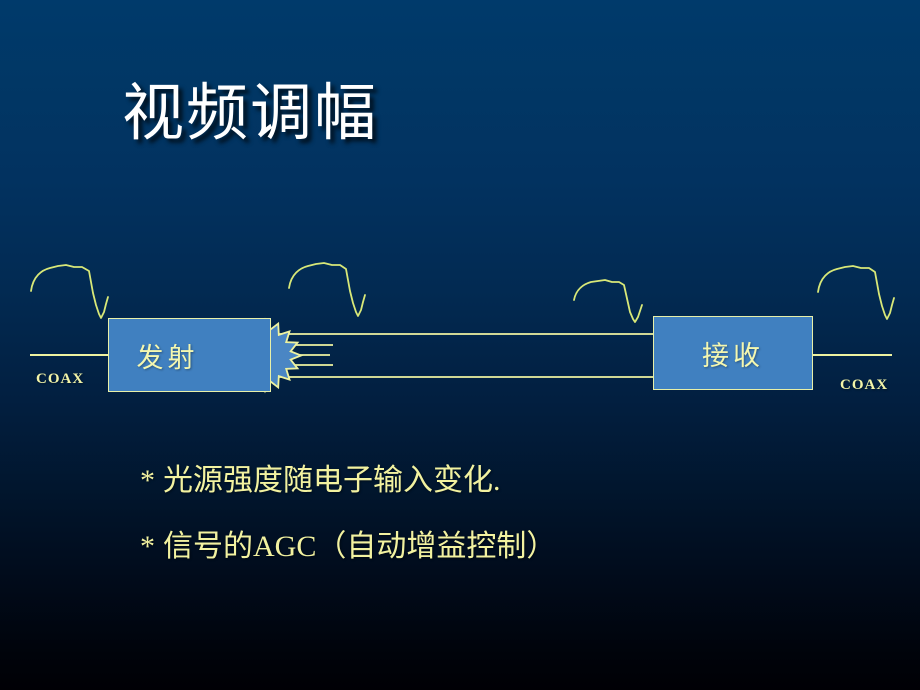 The image size is (920, 690). I want to click on bullet-list: * 光源强度随电子输入变化. * 信号的AGC（自动增益控制）, so click(480, 532).